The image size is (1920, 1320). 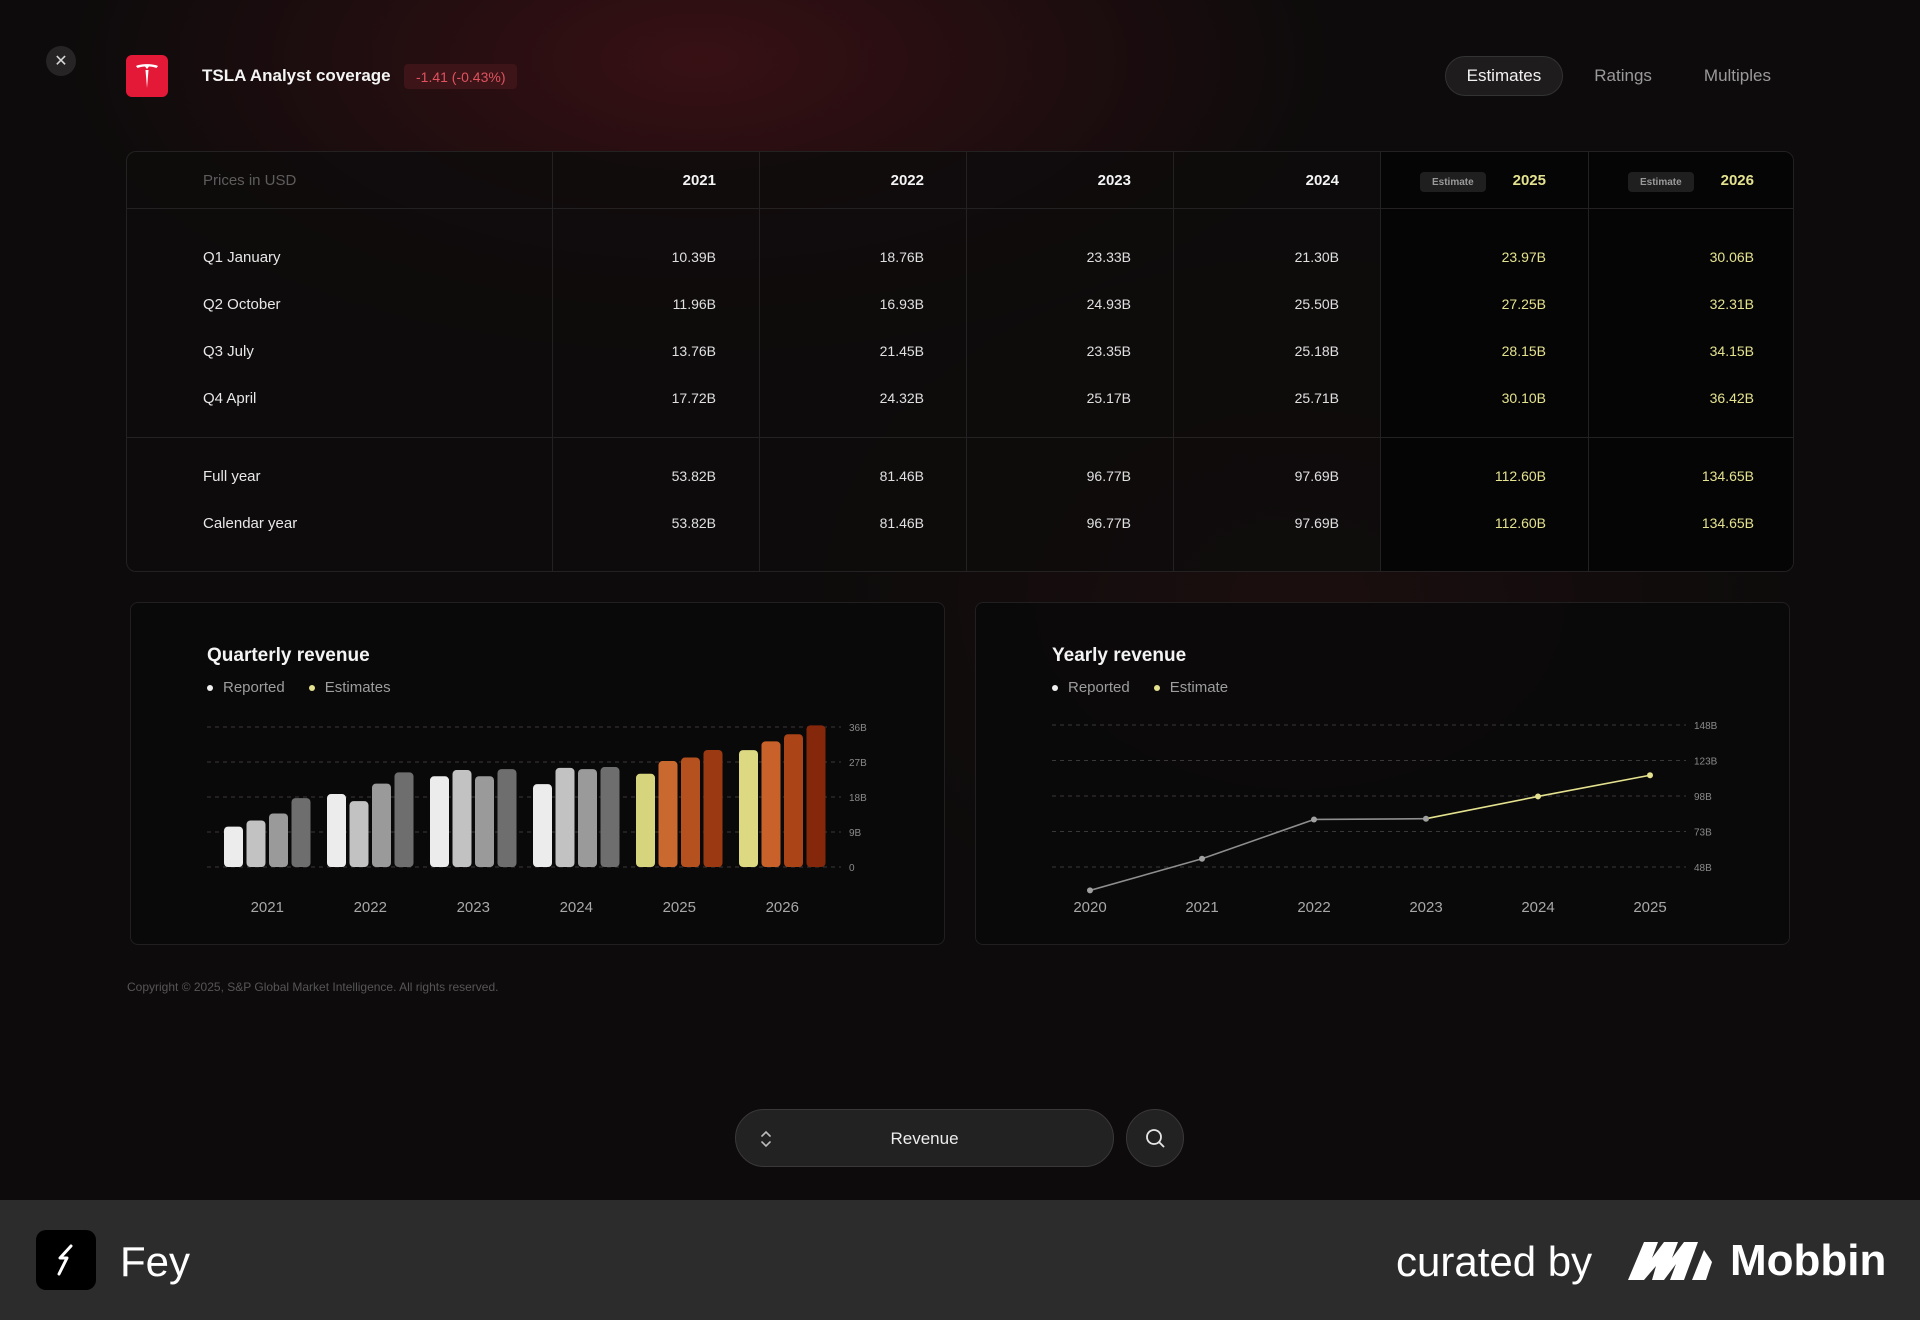 What do you see at coordinates (924, 1138) in the screenshot?
I see `metric-selector: Revenue` at bounding box center [924, 1138].